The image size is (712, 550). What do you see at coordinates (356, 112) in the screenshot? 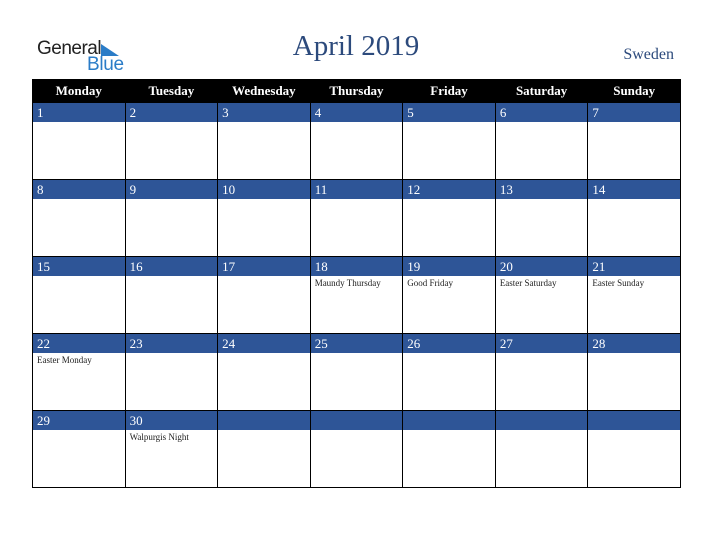
I see `day-number: 4` at bounding box center [356, 112].